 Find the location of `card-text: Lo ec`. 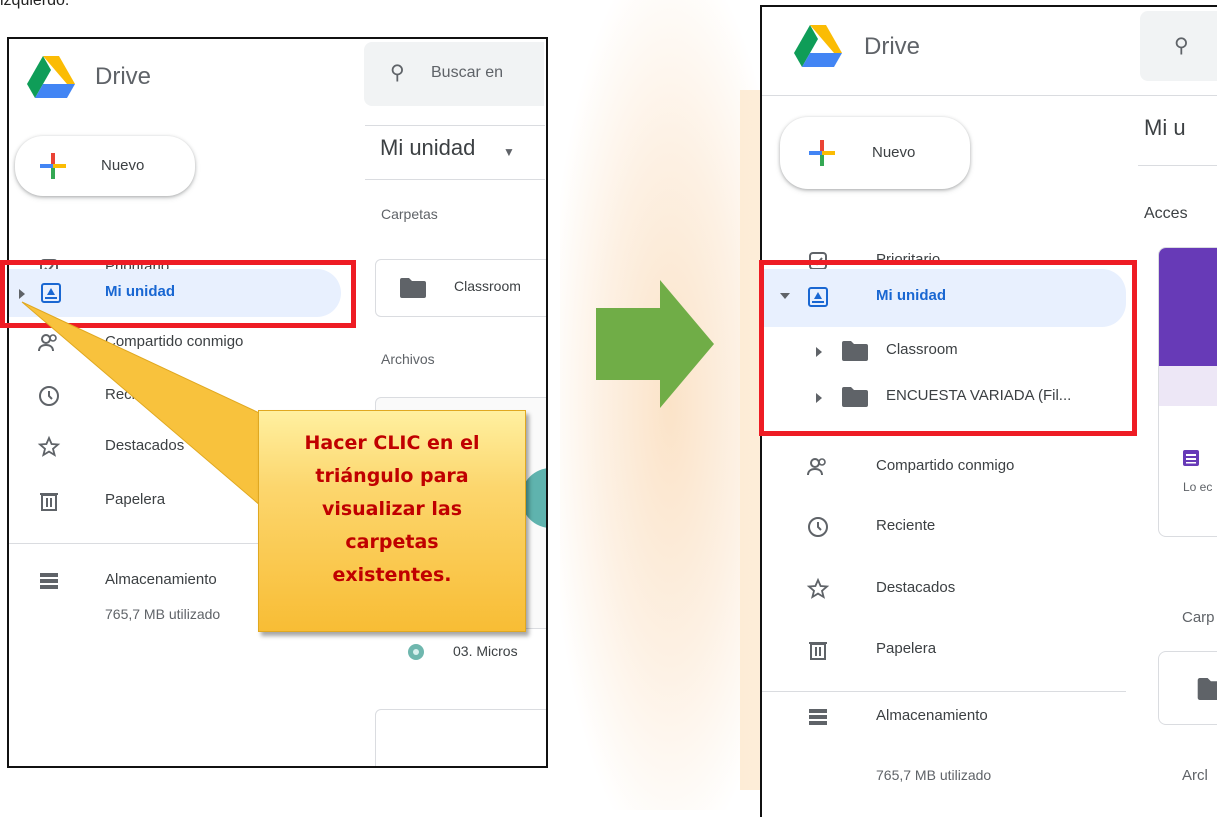

card-text: Lo ec is located at coordinates (1198, 487).